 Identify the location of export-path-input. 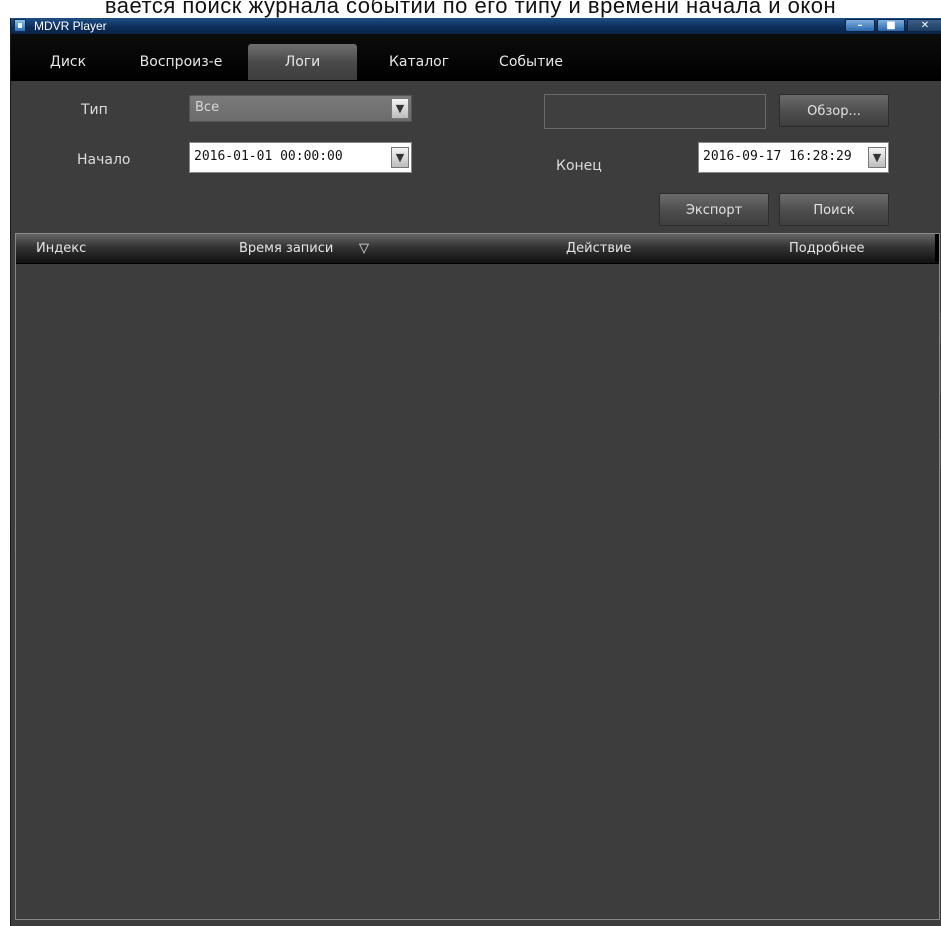
(655, 111).